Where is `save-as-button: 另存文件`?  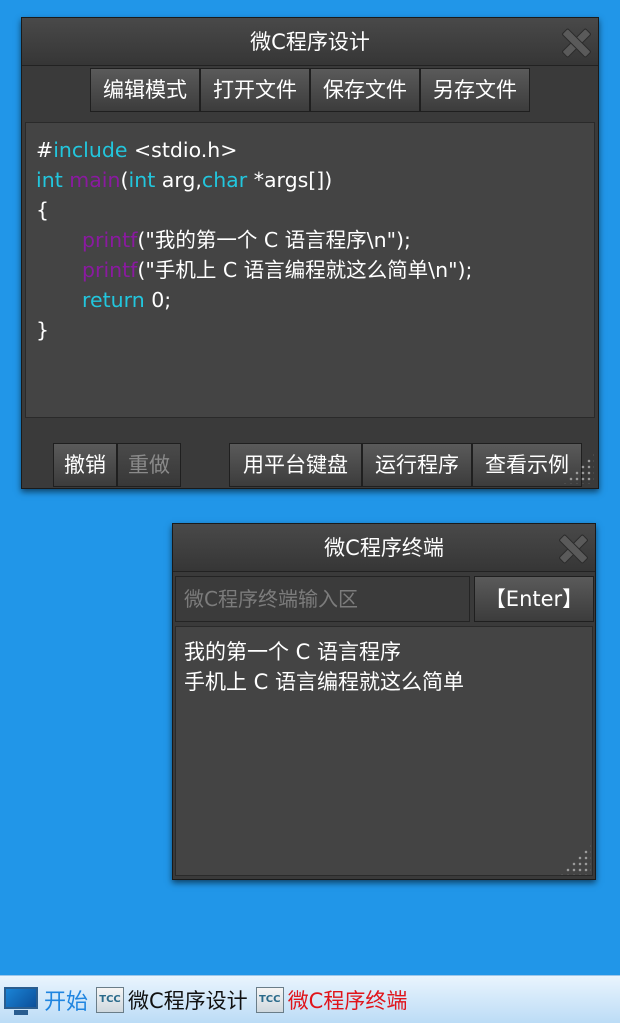
save-as-button: 另存文件 is located at coordinates (475, 90).